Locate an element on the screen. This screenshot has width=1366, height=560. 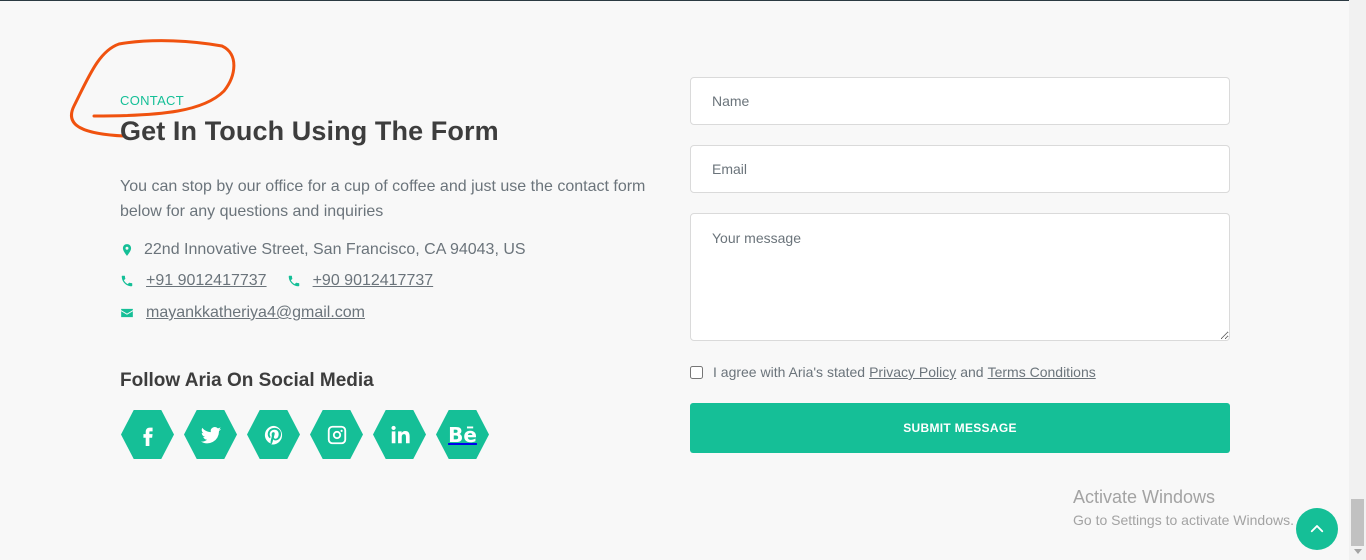
twitter-icon is located at coordinates (210, 434).